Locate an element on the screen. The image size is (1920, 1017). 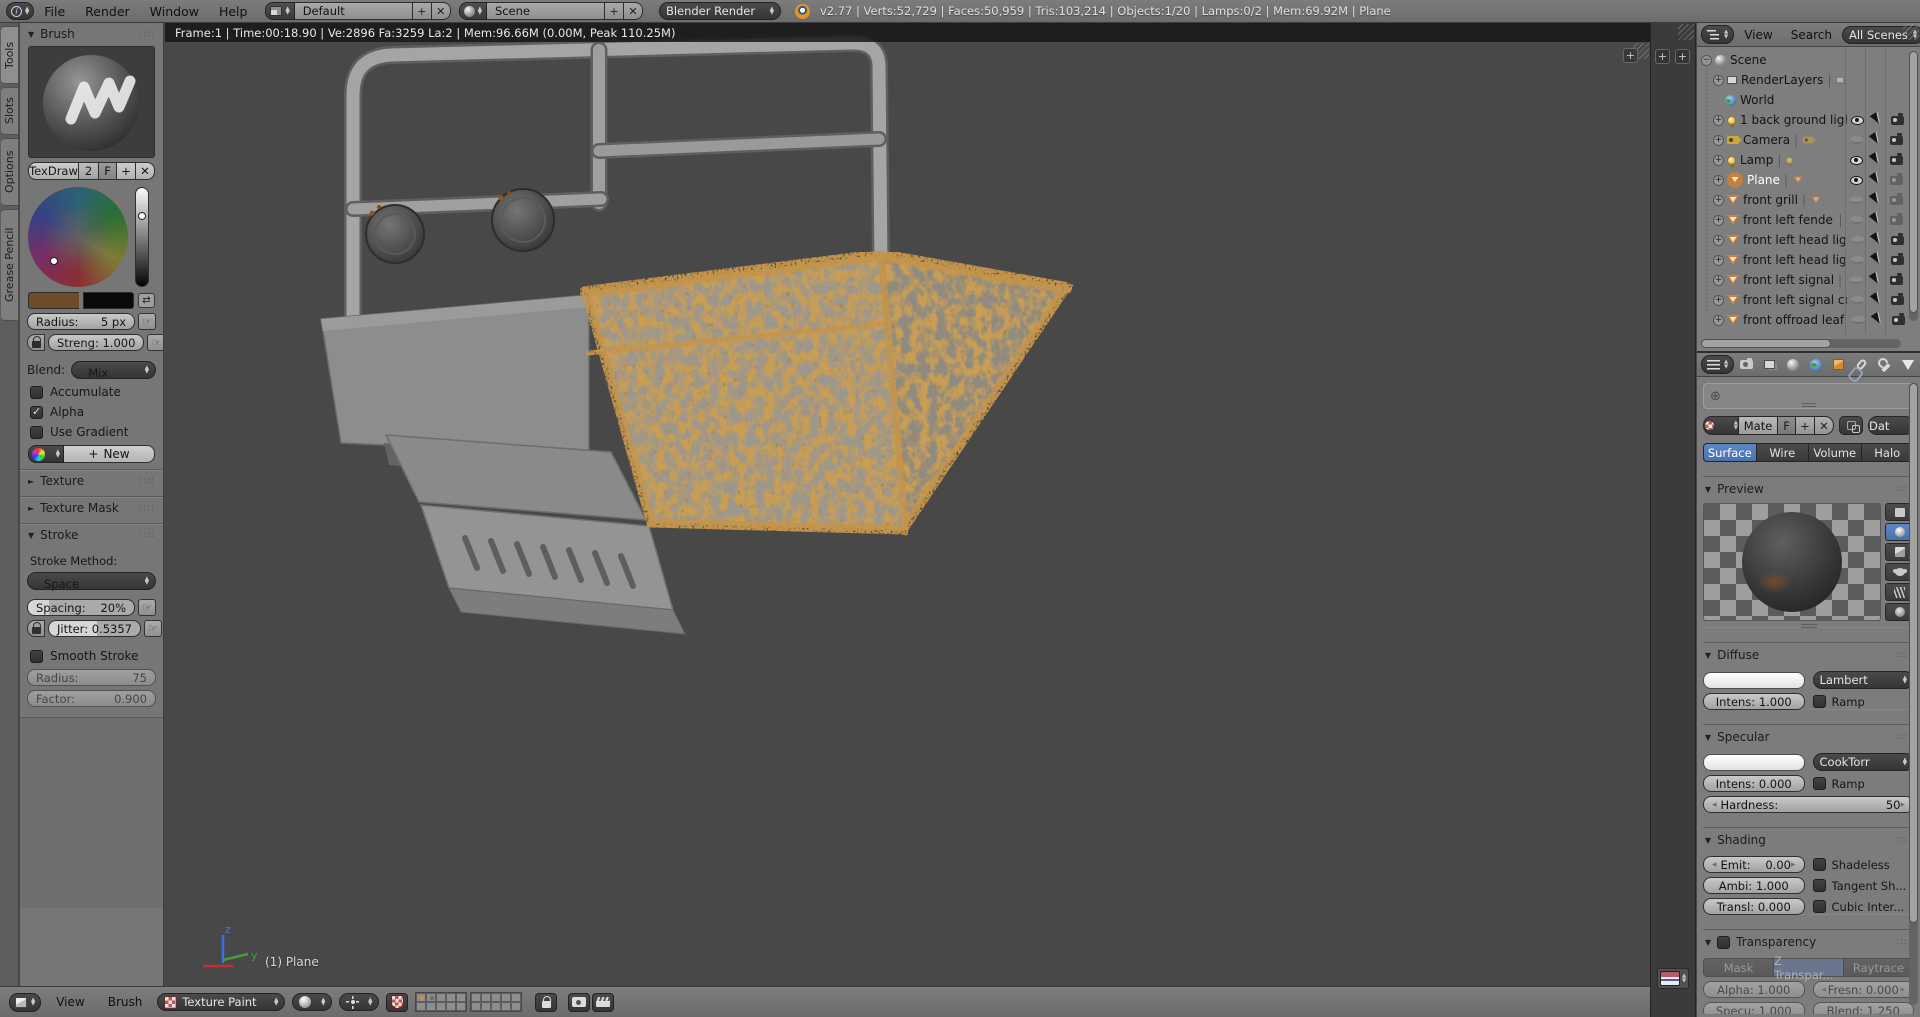
ambient-slider: Ambi: 1.000 is located at coordinates (1754, 885).